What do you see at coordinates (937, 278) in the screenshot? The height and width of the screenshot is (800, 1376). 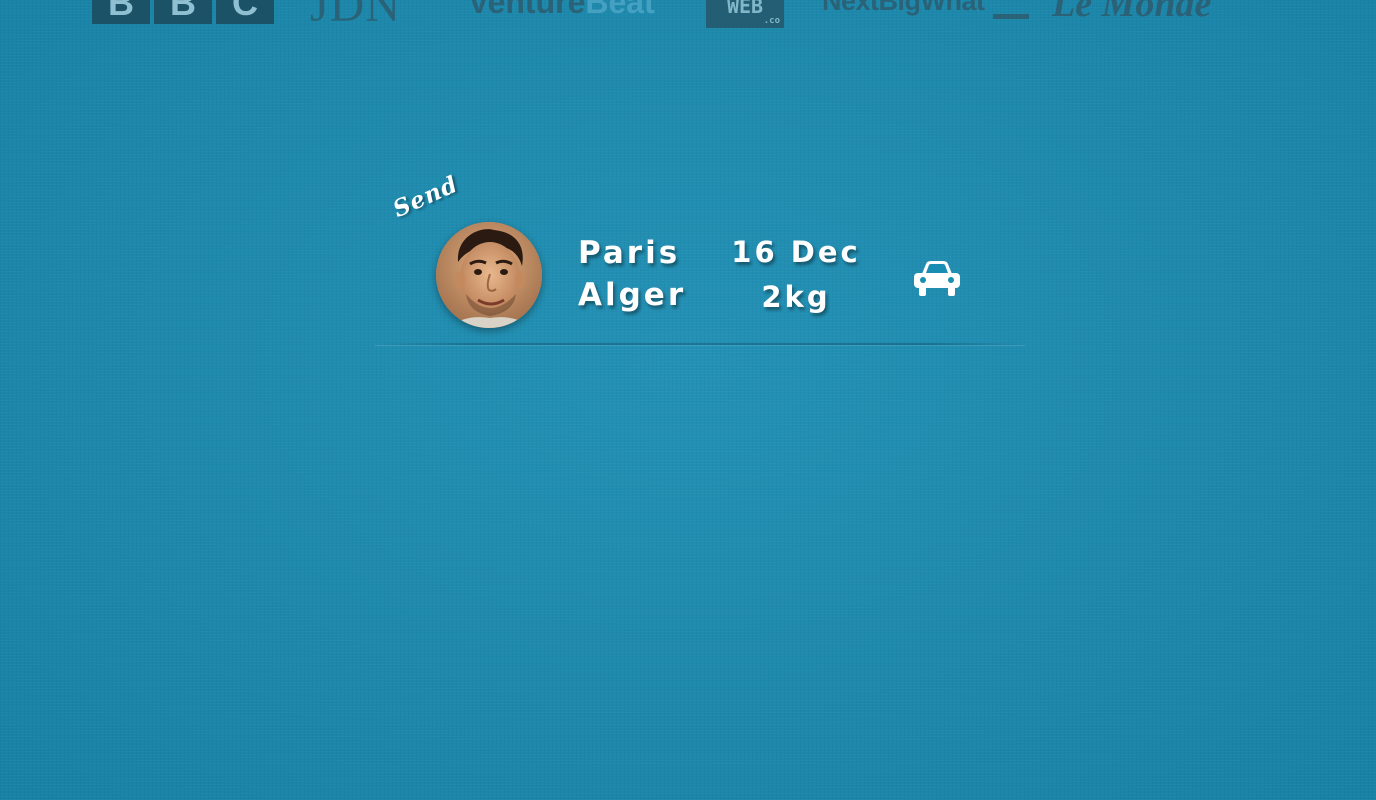 I see `car-icon` at bounding box center [937, 278].